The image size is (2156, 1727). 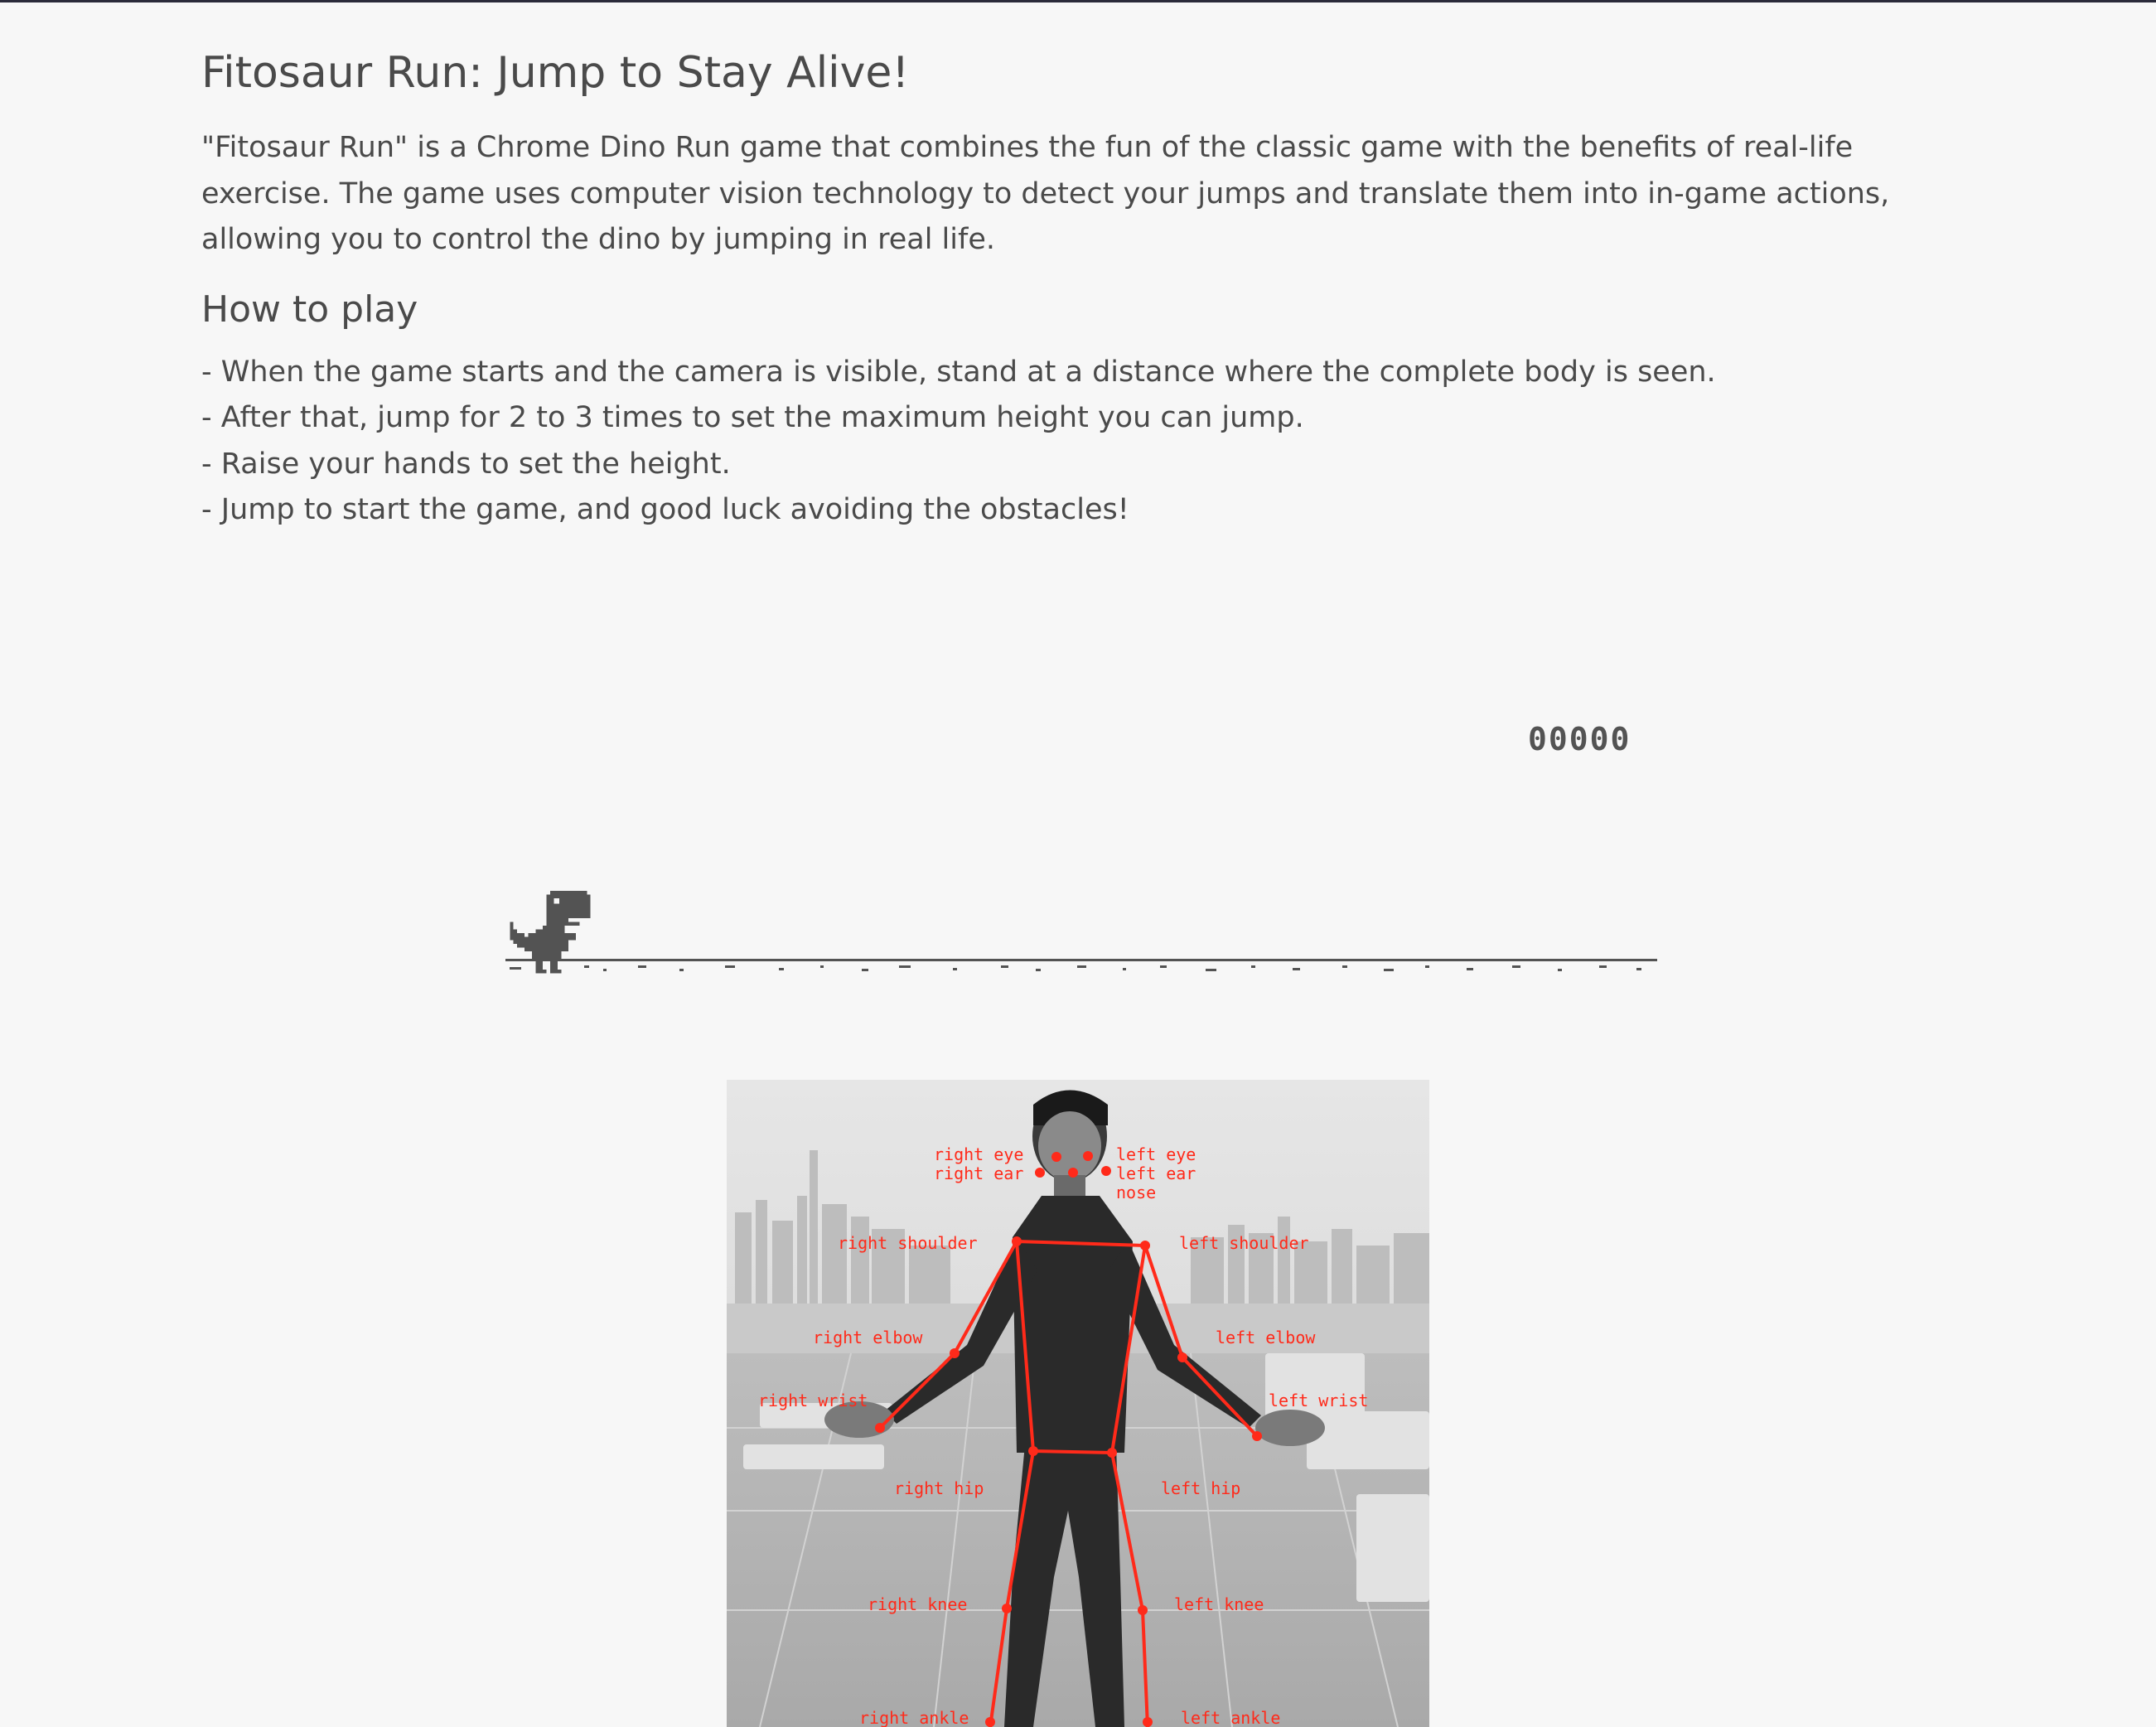 What do you see at coordinates (1075, 968) in the screenshot?
I see `game-ground-texture` at bounding box center [1075, 968].